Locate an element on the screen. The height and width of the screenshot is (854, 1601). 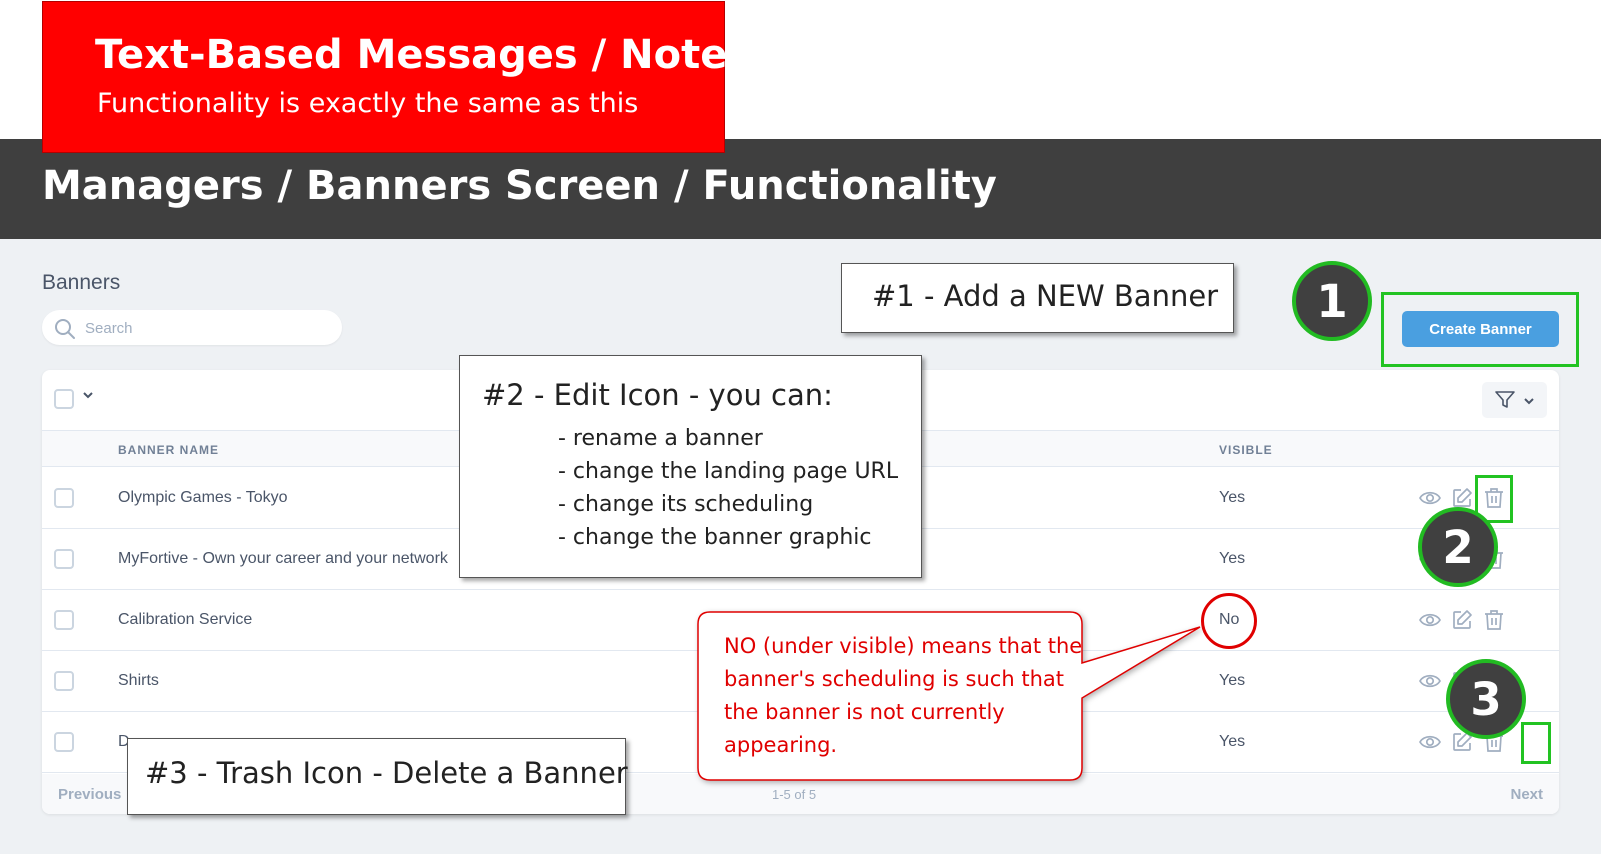
trash-icon is located at coordinates (1494, 620).